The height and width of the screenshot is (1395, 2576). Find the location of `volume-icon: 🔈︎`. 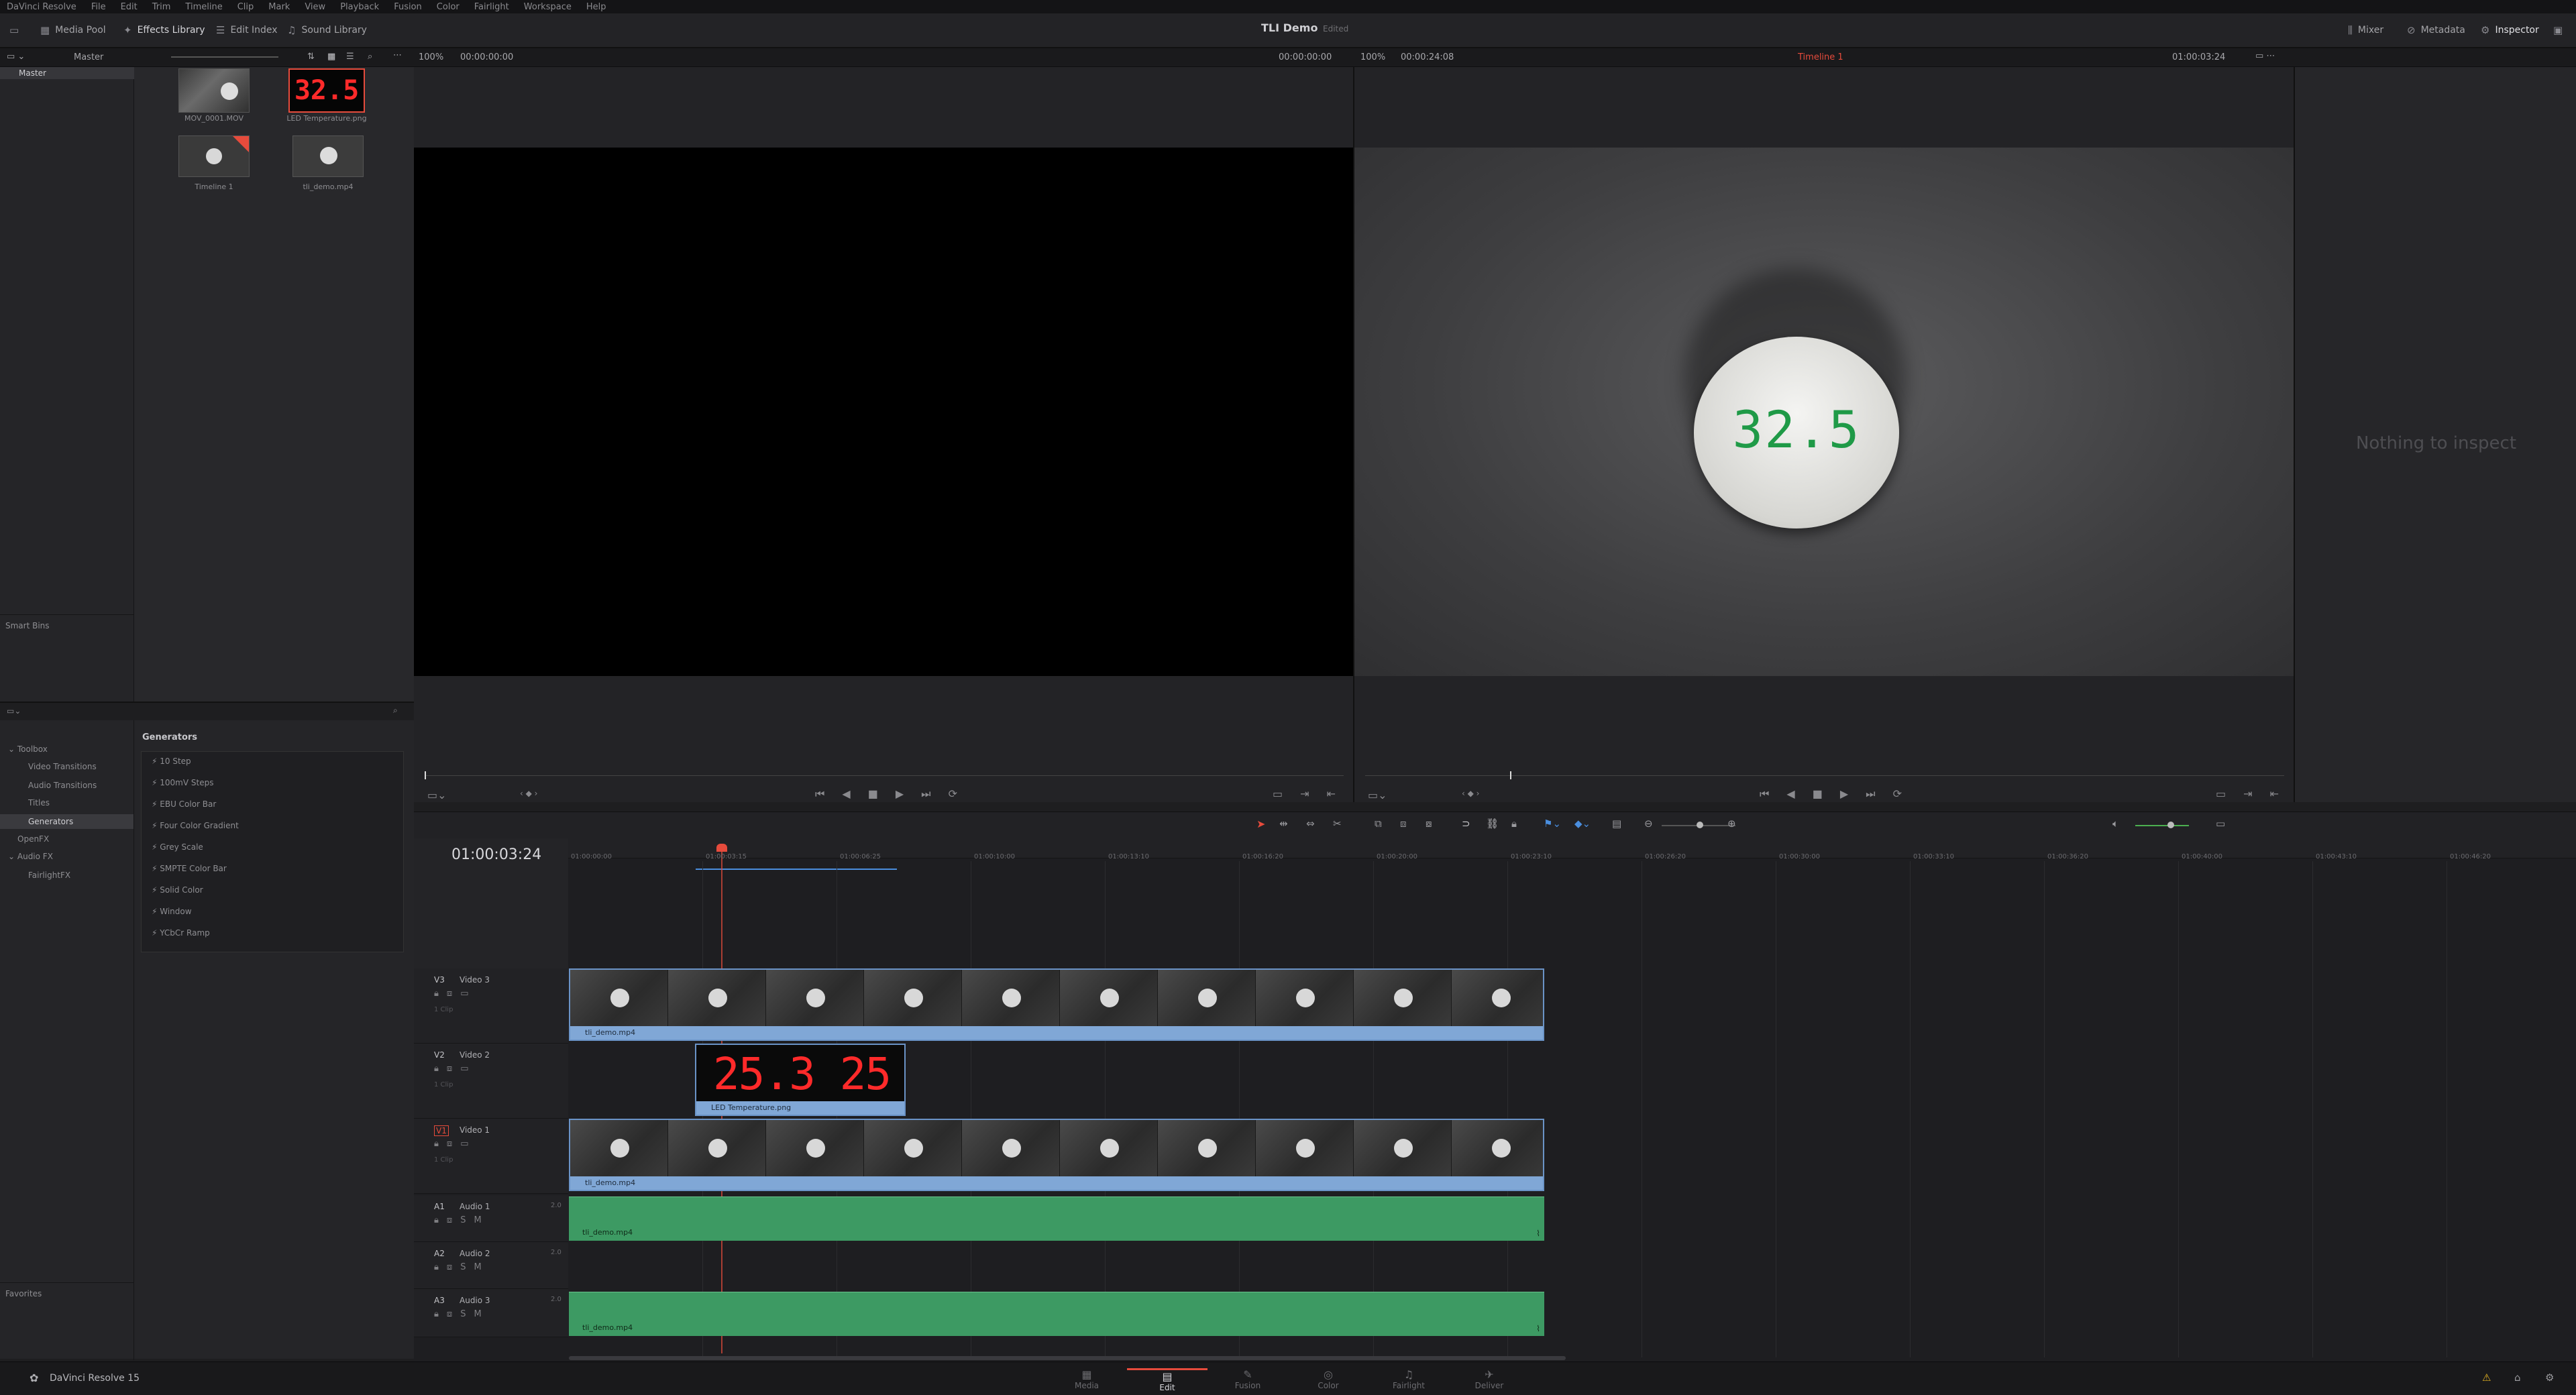

volume-icon: 🔈︎ is located at coordinates (2115, 824).